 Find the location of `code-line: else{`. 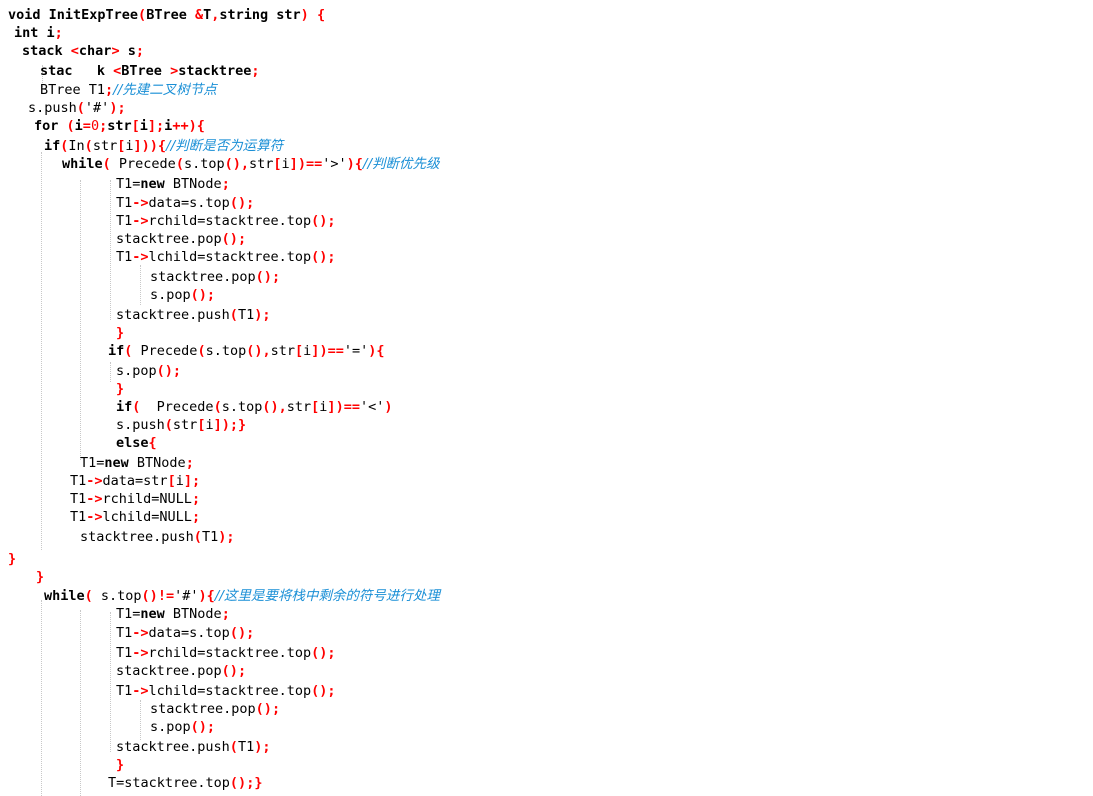

code-line: else{ is located at coordinates (136, 443).